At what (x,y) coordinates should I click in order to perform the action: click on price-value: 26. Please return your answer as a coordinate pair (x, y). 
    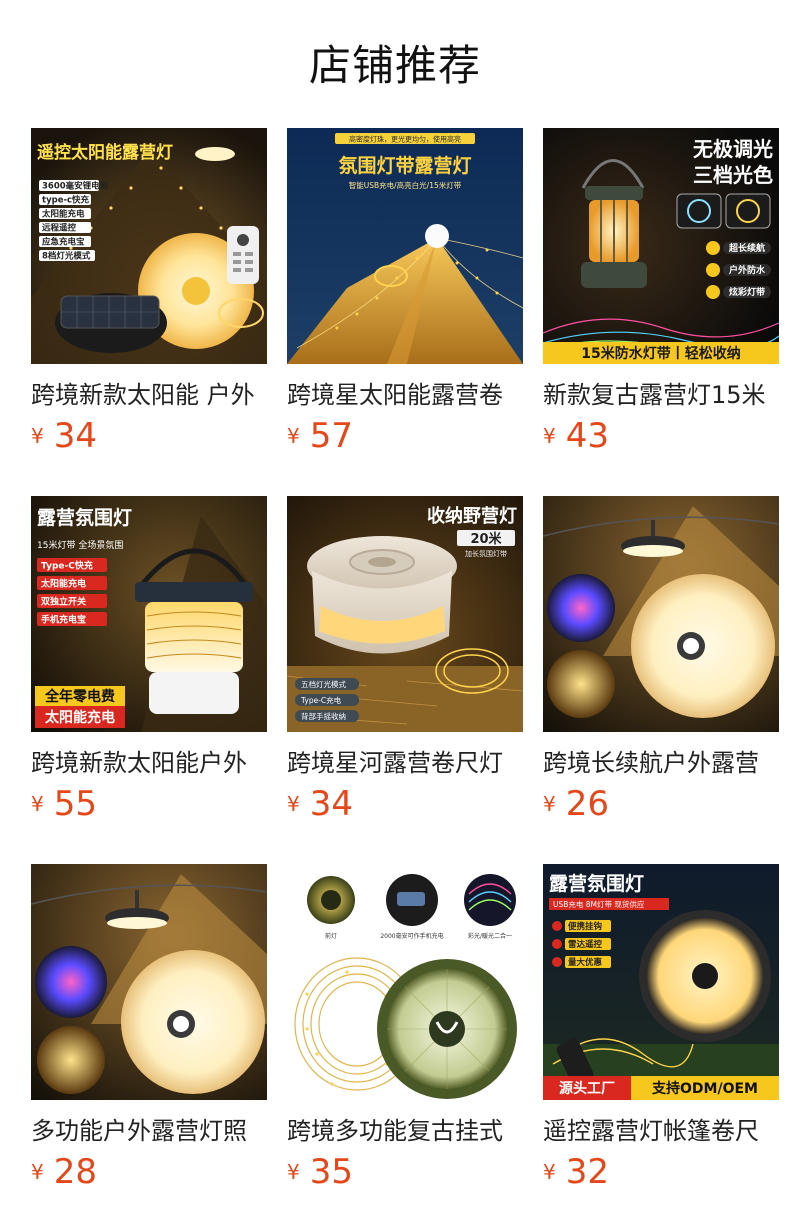
    Looking at the image, I should click on (587, 804).